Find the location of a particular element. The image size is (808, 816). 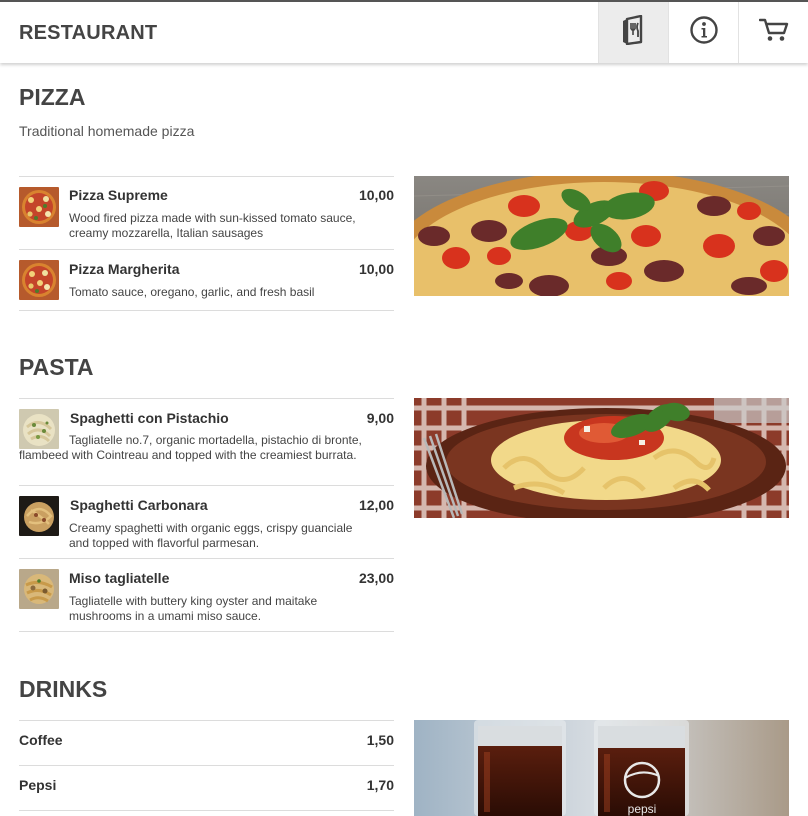

restaurant-title: RESTAURANT is located at coordinates (88, 33).